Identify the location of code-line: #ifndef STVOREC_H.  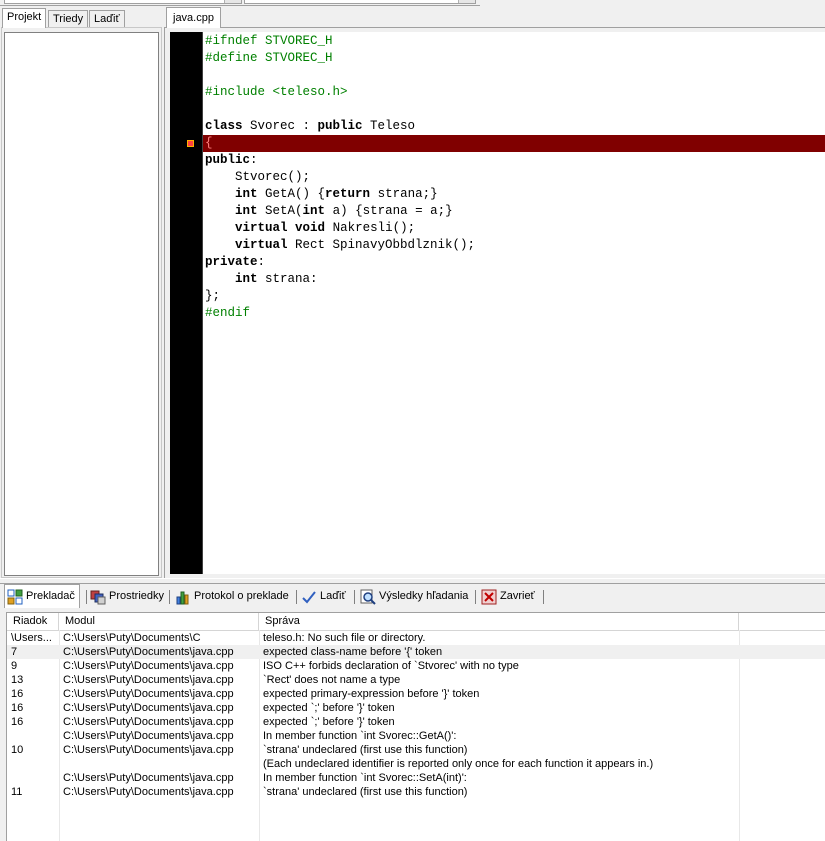
(340, 41).